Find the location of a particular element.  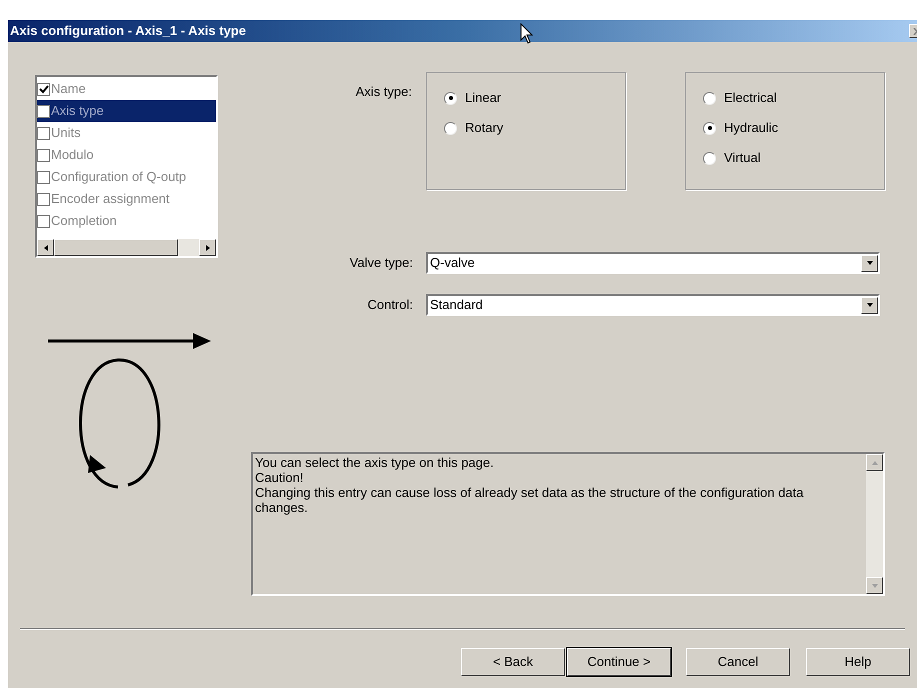

description-text: Changing this entry can cause loss of already set data as the structure of the configuration data changes. is located at coordinates (529, 500).